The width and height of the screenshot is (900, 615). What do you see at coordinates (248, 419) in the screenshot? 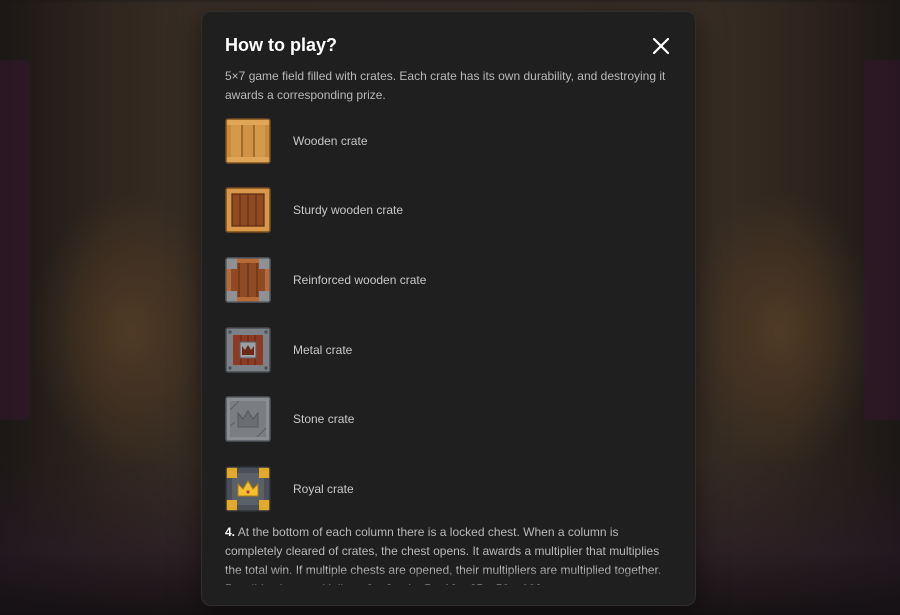
I see `stone-crate-icon` at bounding box center [248, 419].